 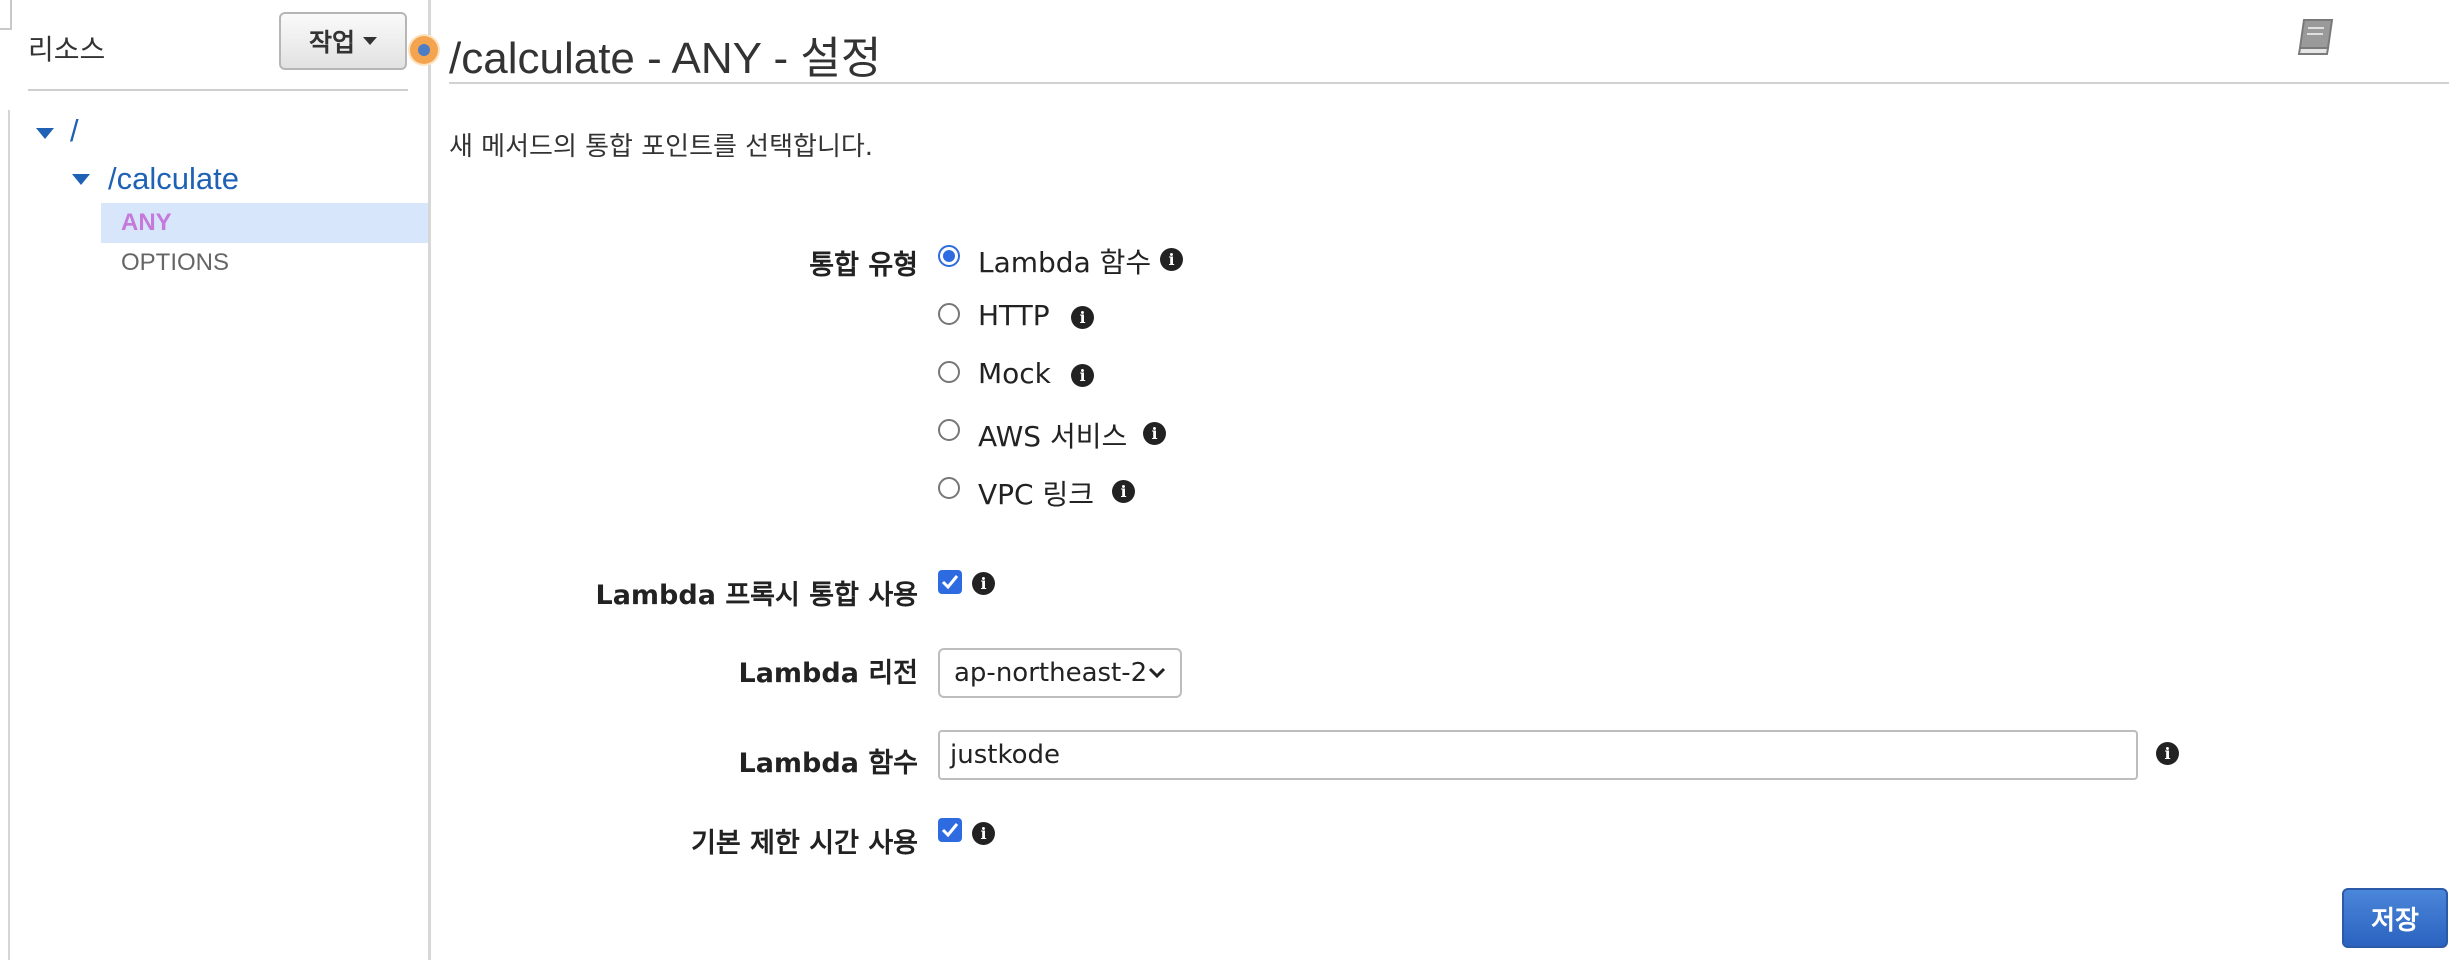 I want to click on lambda-function-input: justkode, so click(x=1538, y=755).